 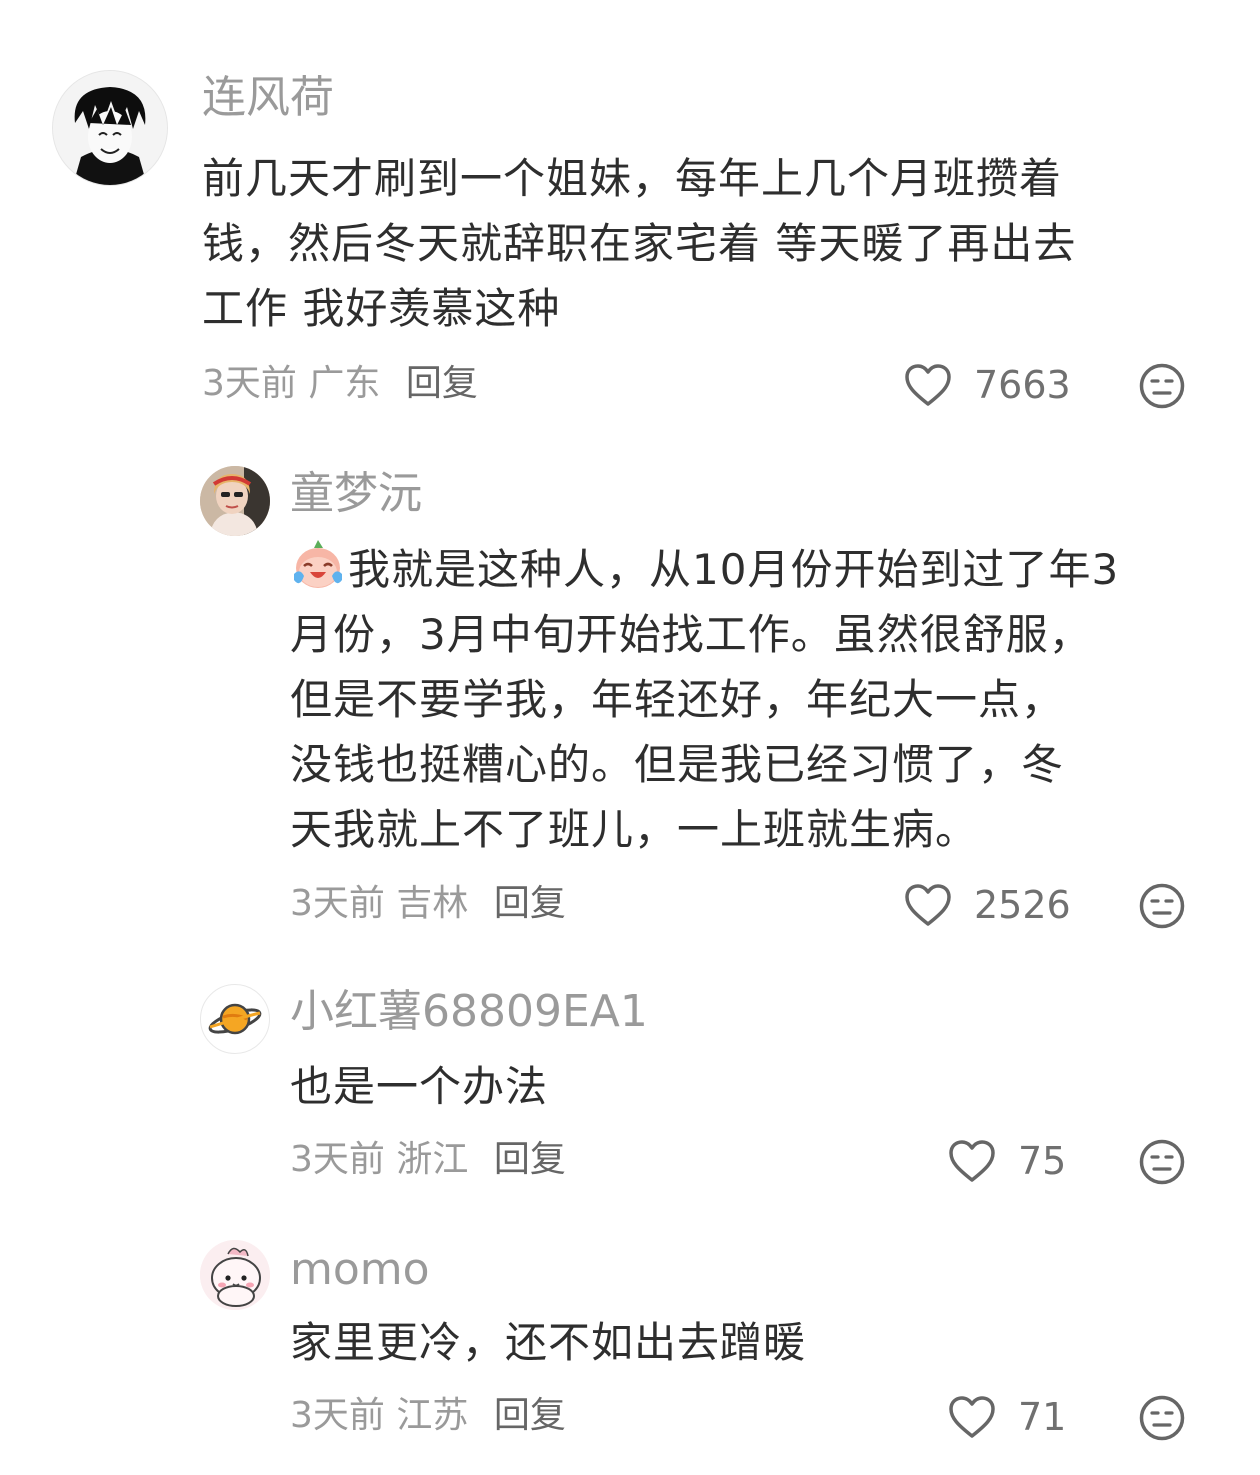 What do you see at coordinates (268, 98) in the screenshot?
I see `username: 连风荷` at bounding box center [268, 98].